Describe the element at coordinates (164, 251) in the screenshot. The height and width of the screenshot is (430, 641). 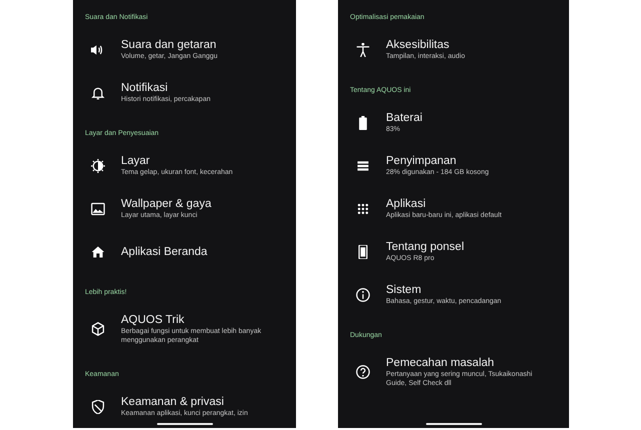
I see `item-title: Aplikasi Beranda` at that location.